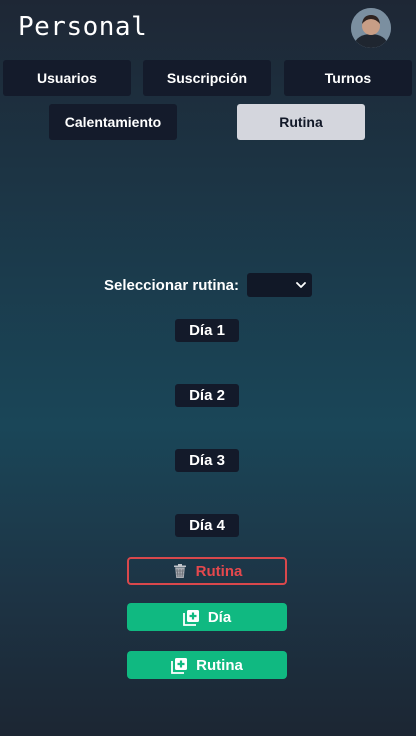  Describe the element at coordinates (83, 27) in the screenshot. I see `page-title: Personal` at that location.